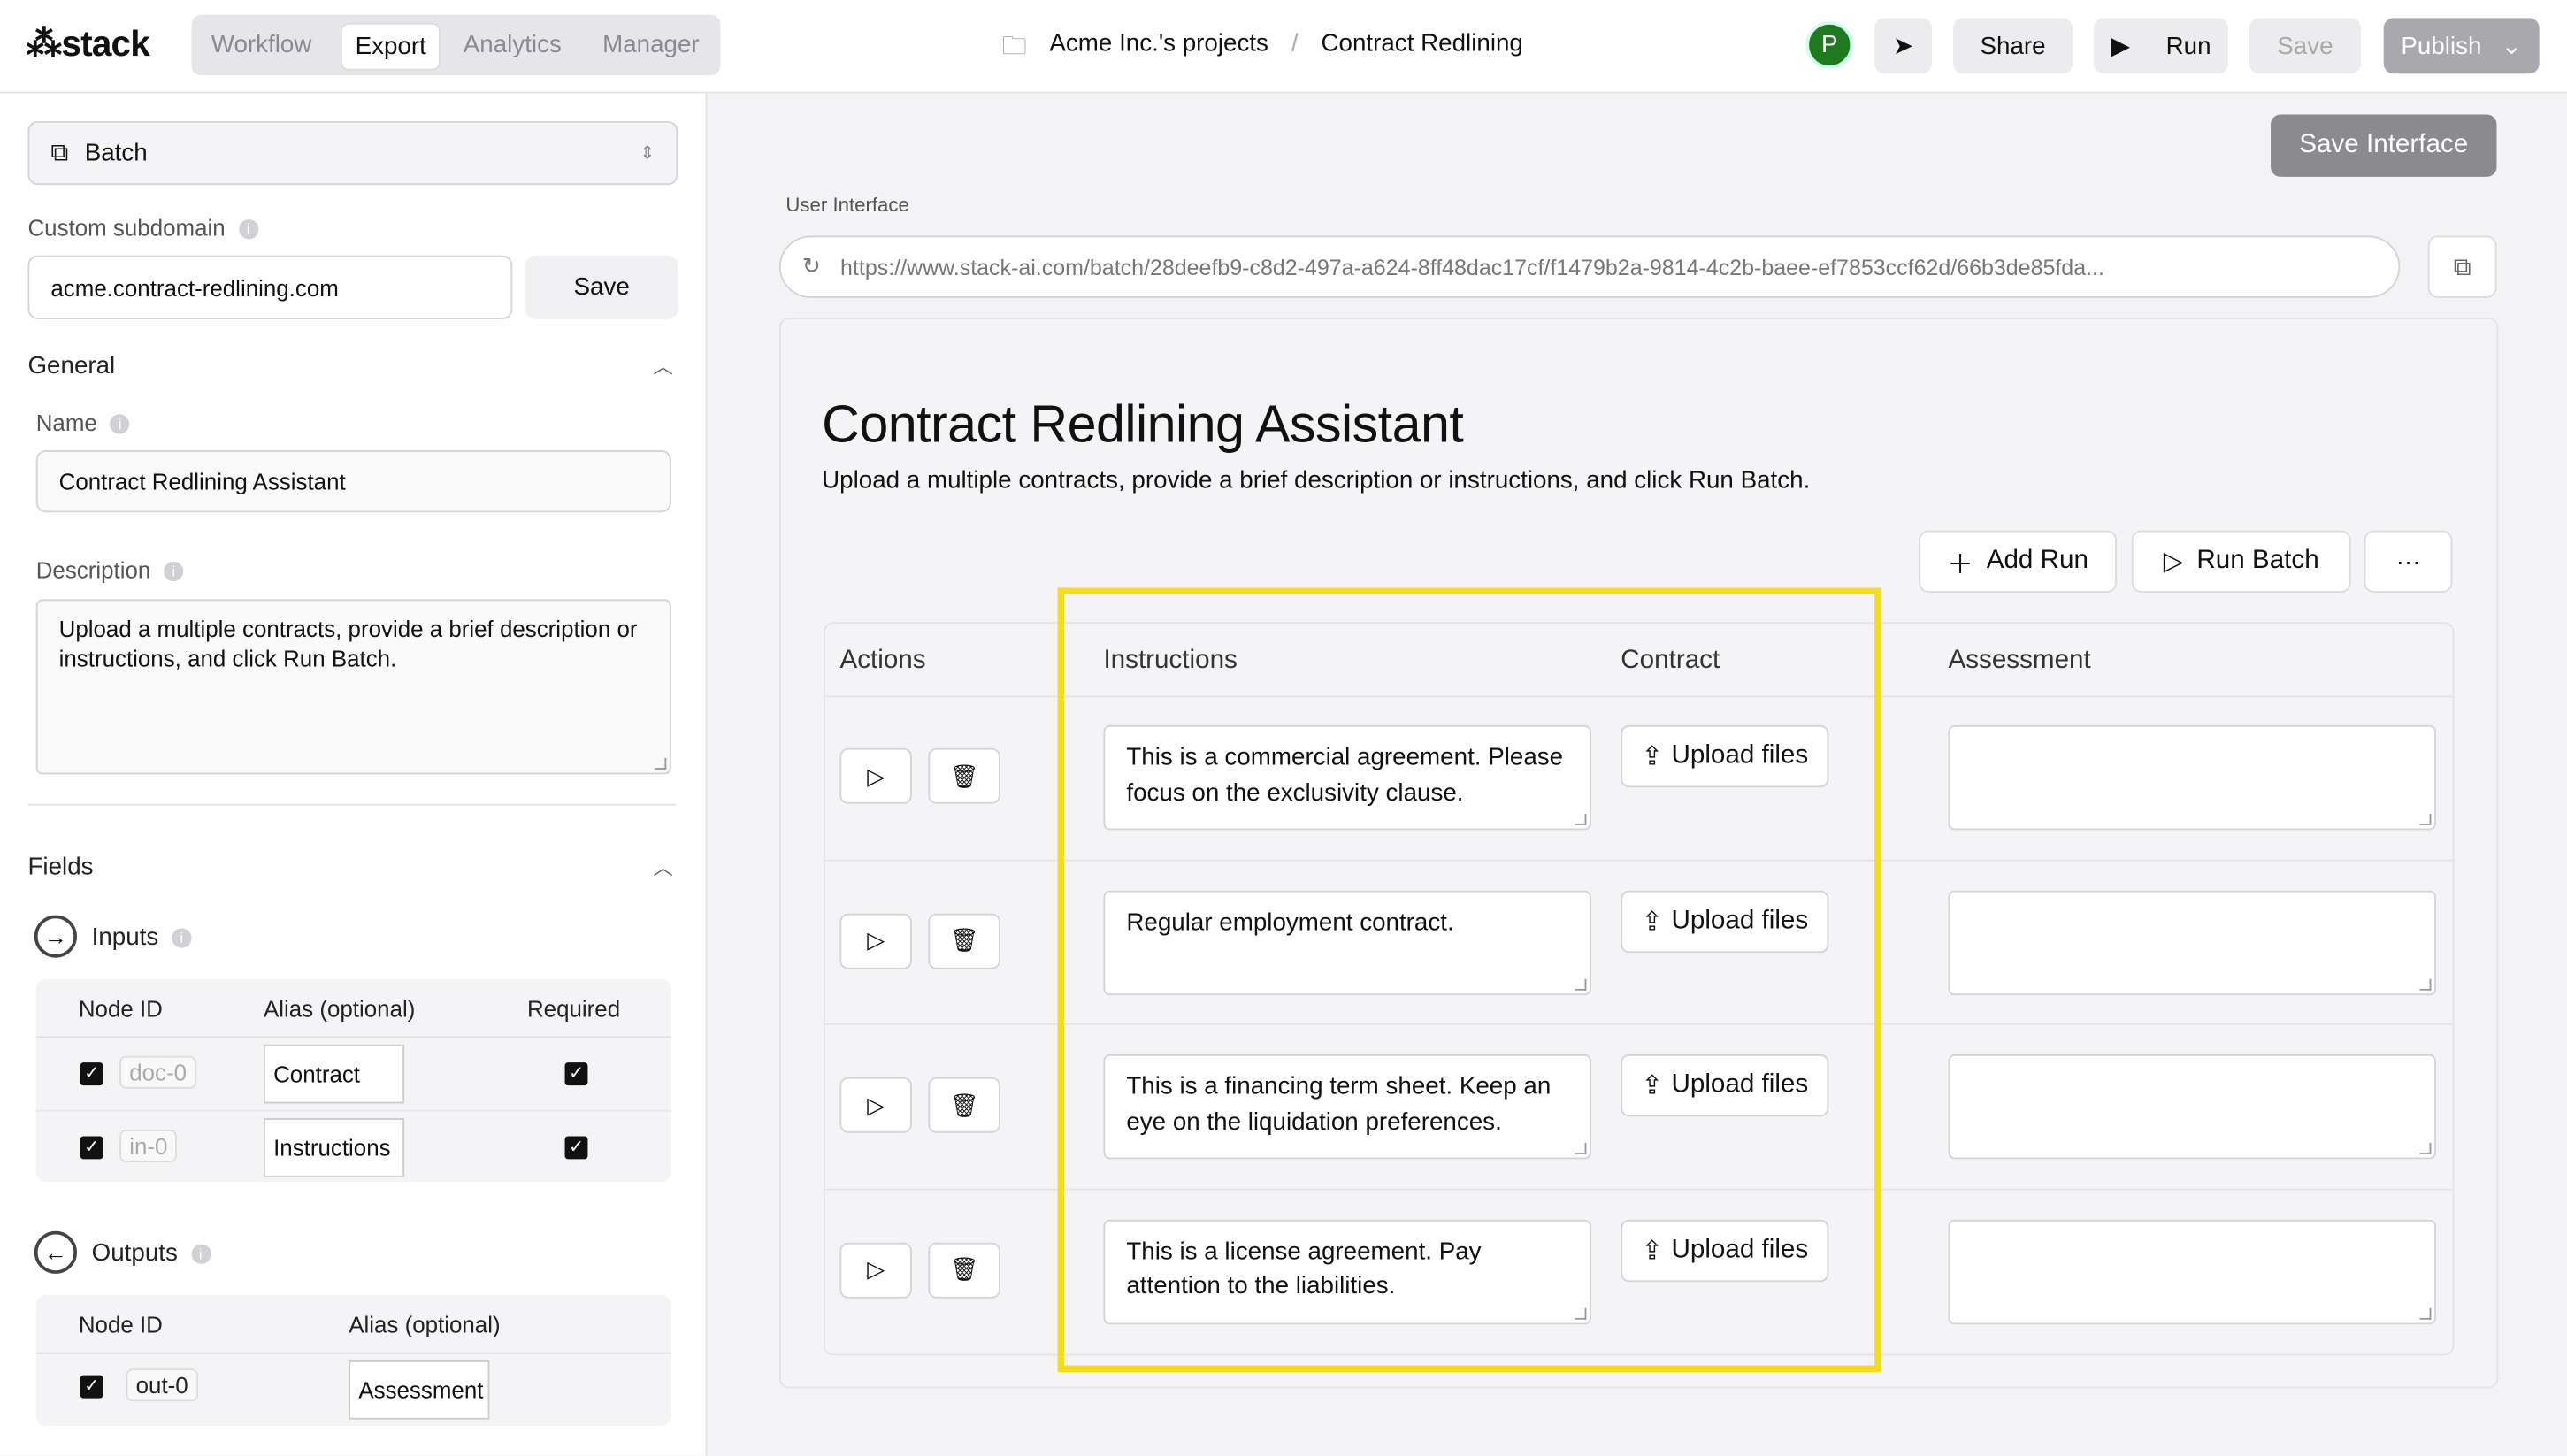  I want to click on divider, so click(352, 804).